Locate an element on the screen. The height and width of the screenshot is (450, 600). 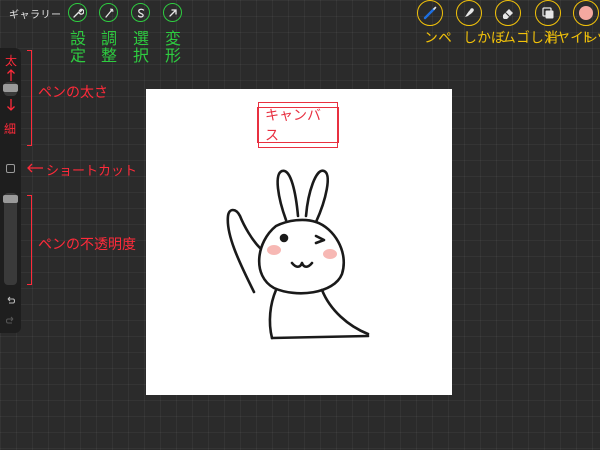
brush-size-slider is located at coordinates (10, 89).